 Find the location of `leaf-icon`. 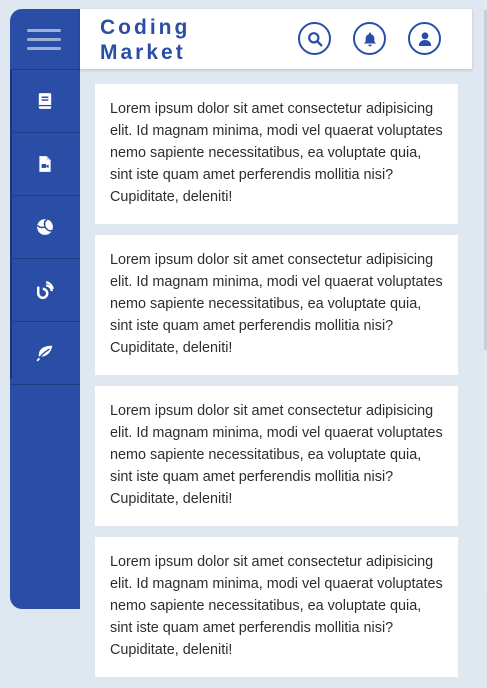

leaf-icon is located at coordinates (44, 353).